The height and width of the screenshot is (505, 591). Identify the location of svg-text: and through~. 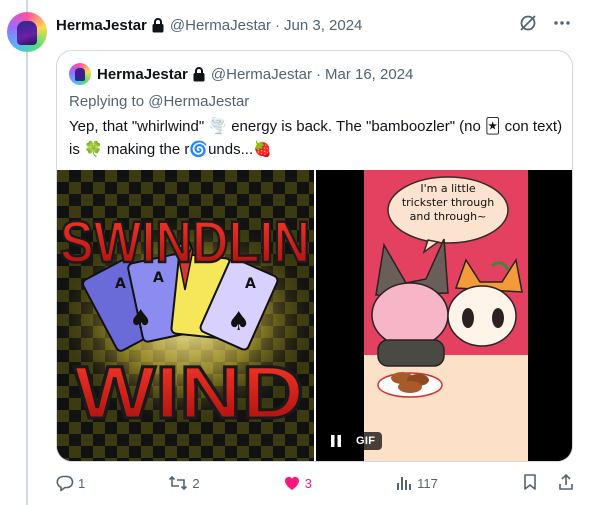
(448, 216).